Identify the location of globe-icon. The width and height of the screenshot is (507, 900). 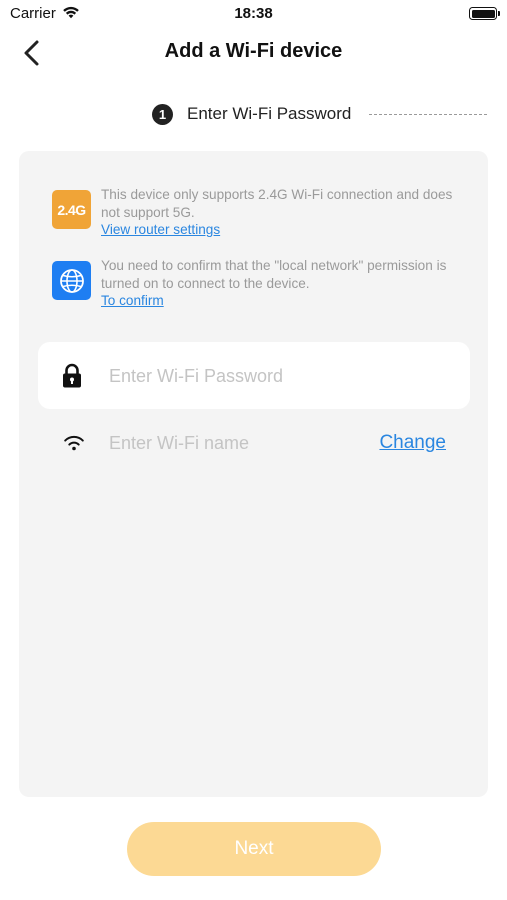
(71, 280).